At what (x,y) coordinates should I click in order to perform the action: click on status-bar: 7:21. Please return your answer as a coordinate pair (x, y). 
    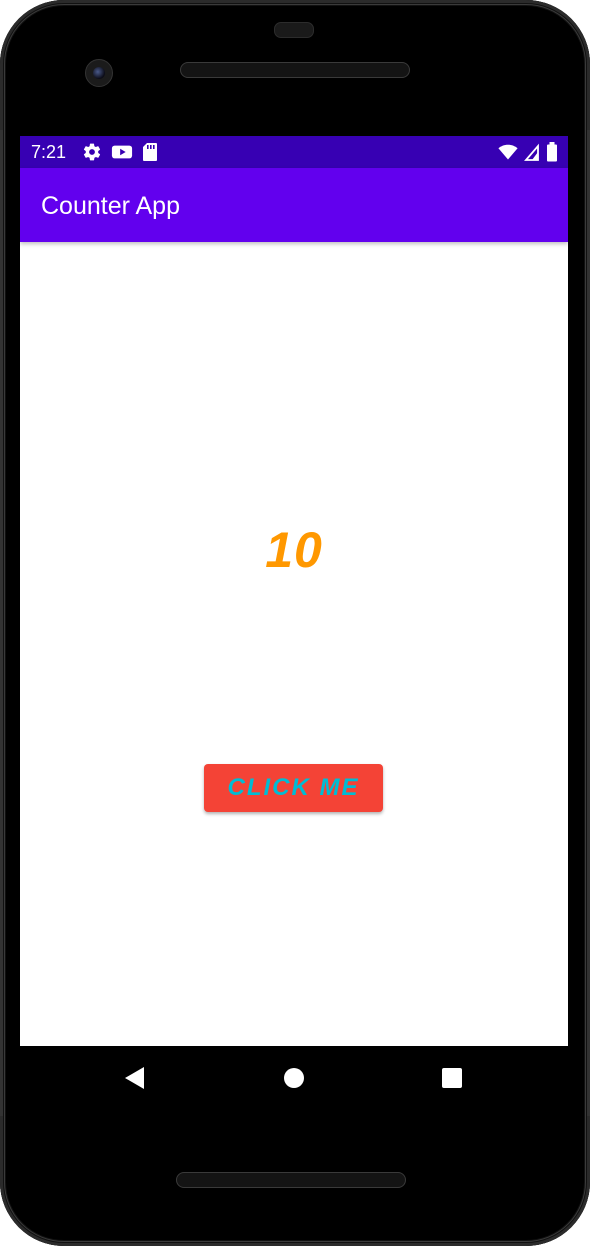
    Looking at the image, I should click on (294, 152).